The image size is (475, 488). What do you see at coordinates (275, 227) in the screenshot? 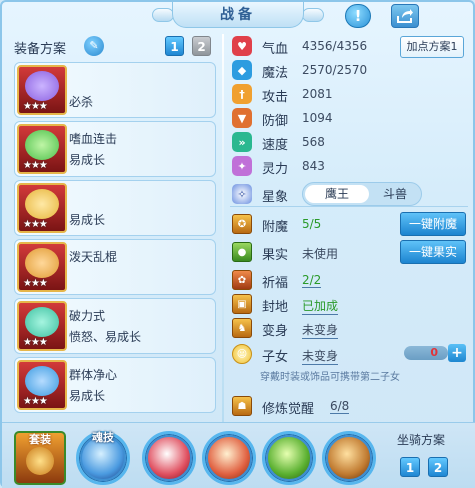
I see `extra-label: 附魔` at bounding box center [275, 227].